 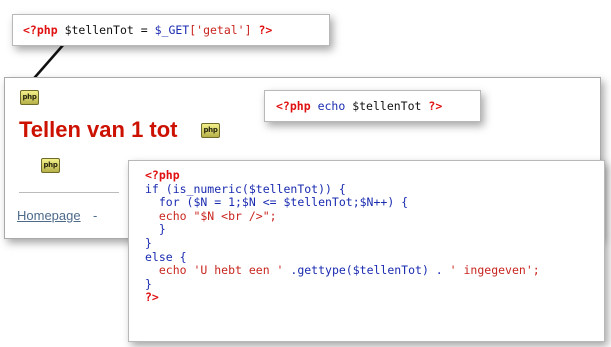 What do you see at coordinates (49, 215) in the screenshot?
I see `homepage-link: Homepage` at bounding box center [49, 215].